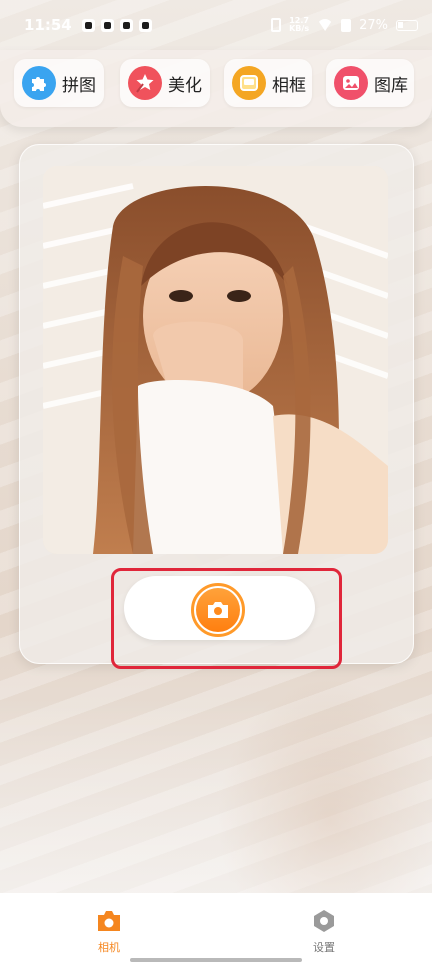  What do you see at coordinates (216, 960) in the screenshot?
I see `home-indicator` at bounding box center [216, 960].